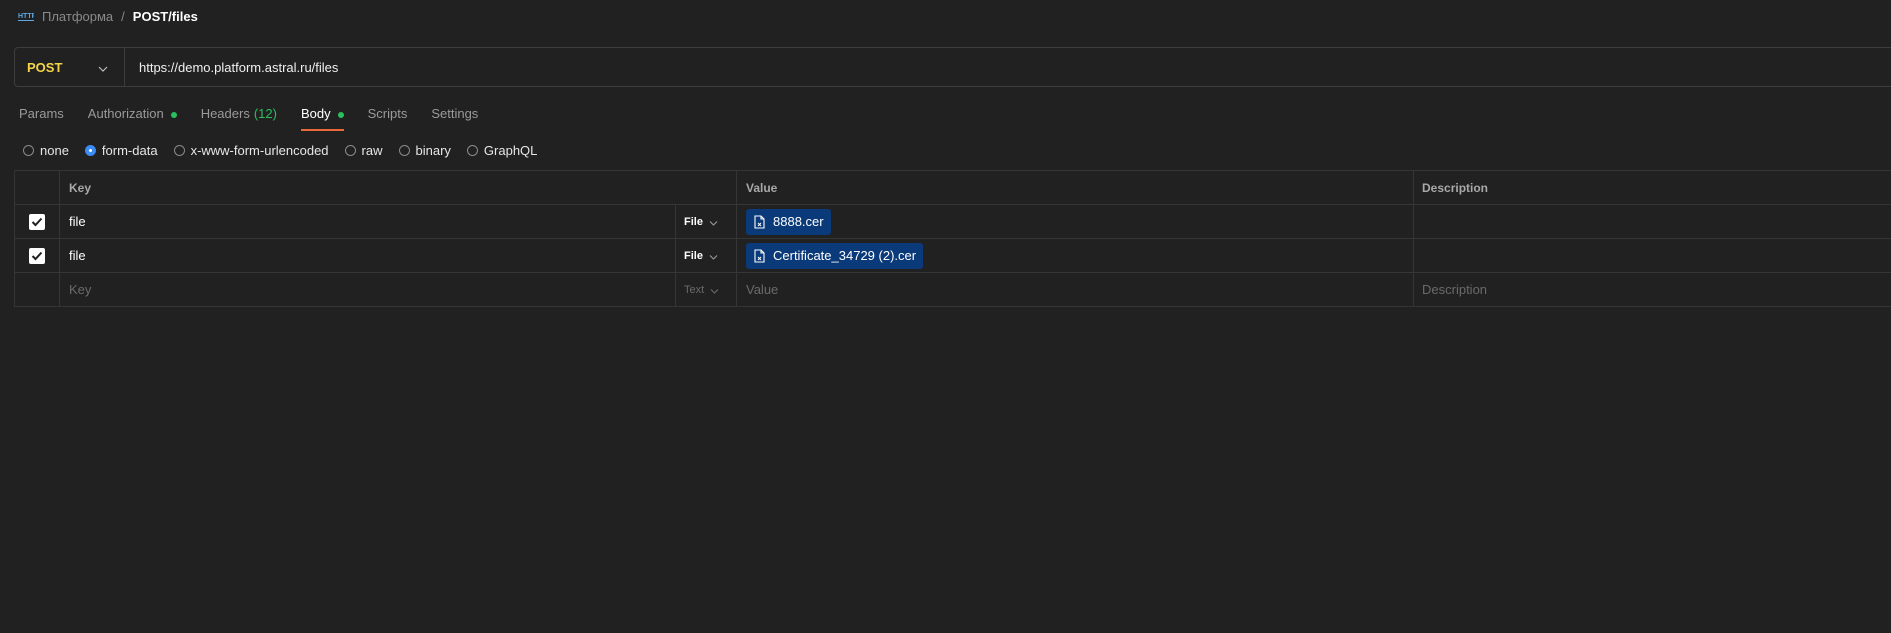 The image size is (1891, 633). Describe the element at coordinates (845, 255) in the screenshot. I see `file-name: Certificate_34729 (2).cer` at that location.